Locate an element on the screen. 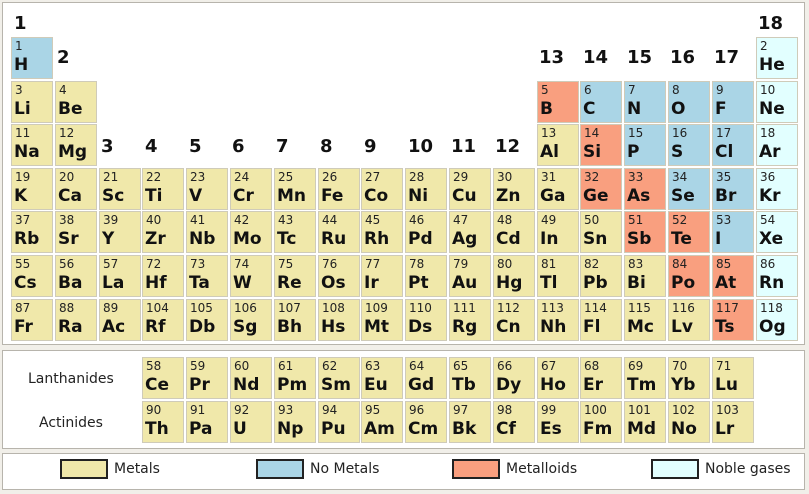  element-cell-yb: 70 Yb is located at coordinates (689, 378).